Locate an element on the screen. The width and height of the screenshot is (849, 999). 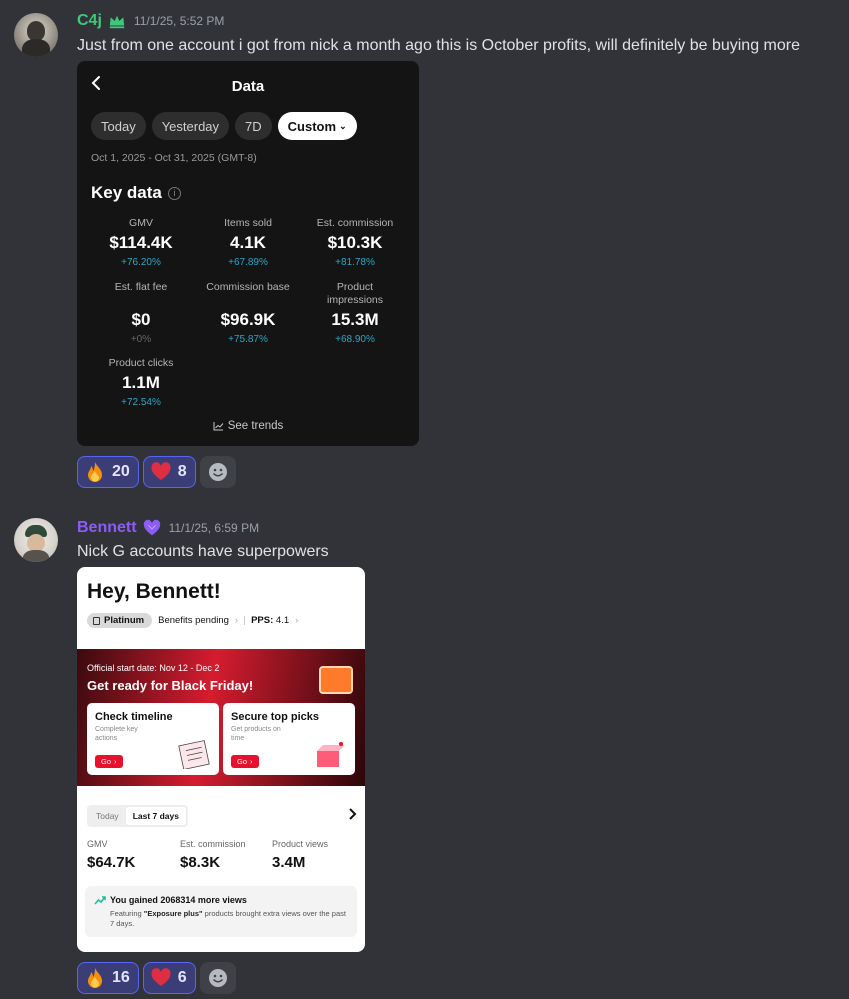
pps: PPS: 4.1 is located at coordinates (270, 620).